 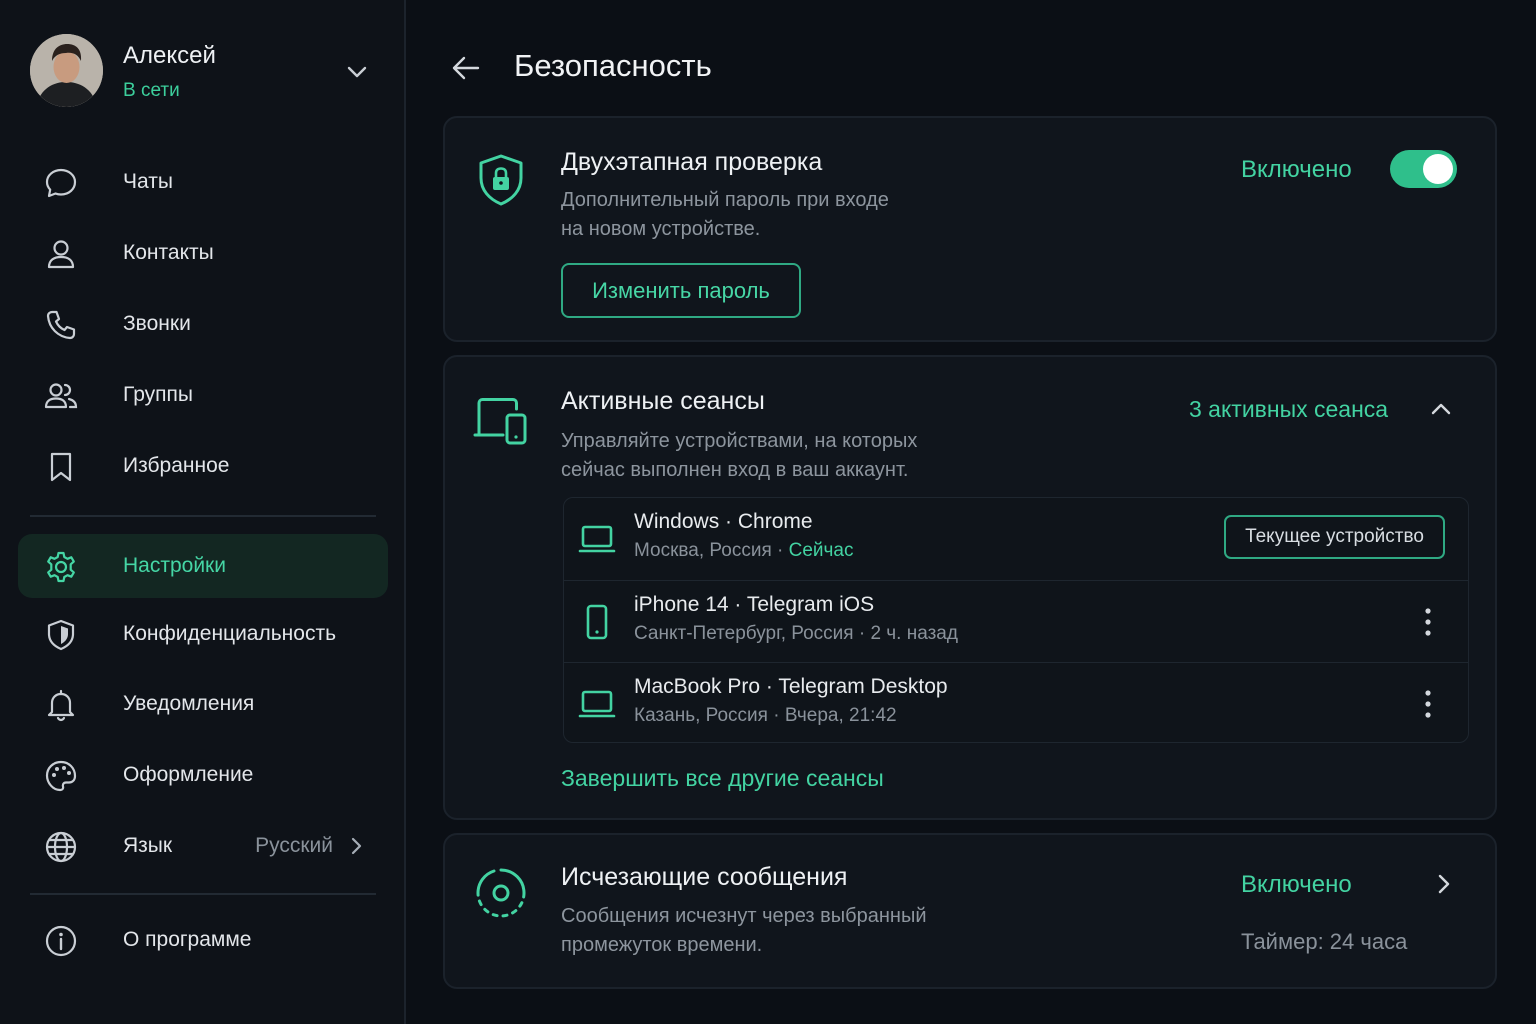 What do you see at coordinates (1288, 409) in the screenshot?
I see `sessions-count: 3 активных сеанса` at bounding box center [1288, 409].